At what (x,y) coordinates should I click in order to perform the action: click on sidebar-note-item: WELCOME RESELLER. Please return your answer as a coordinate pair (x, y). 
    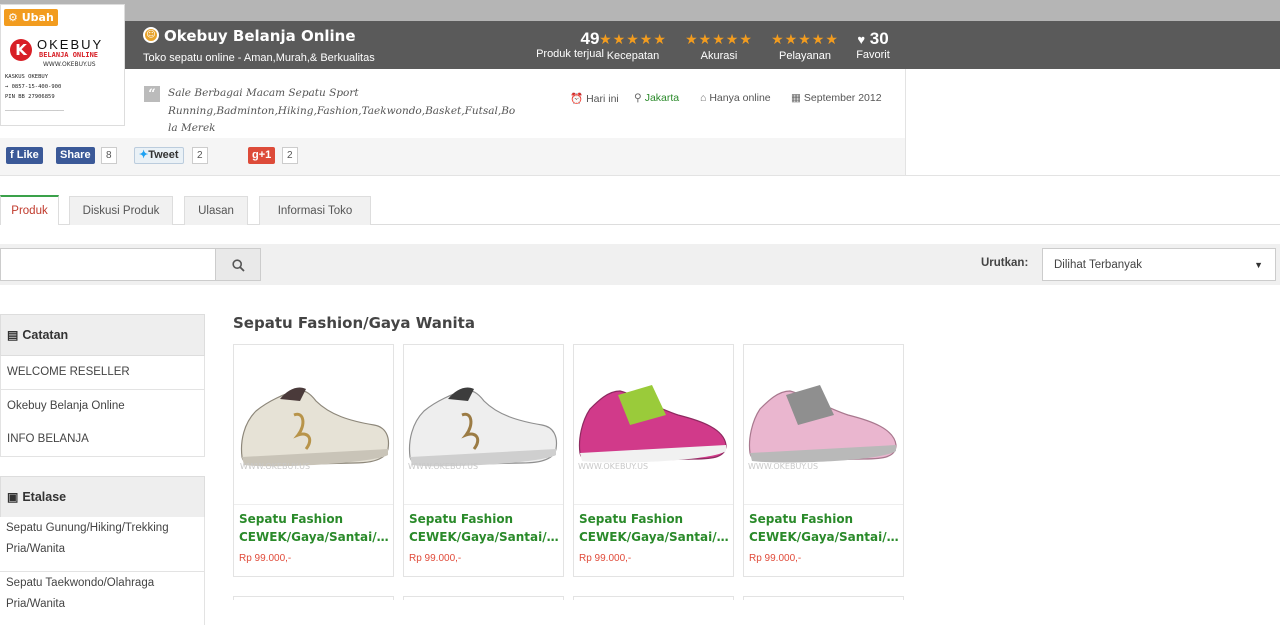
    Looking at the image, I should click on (102, 373).